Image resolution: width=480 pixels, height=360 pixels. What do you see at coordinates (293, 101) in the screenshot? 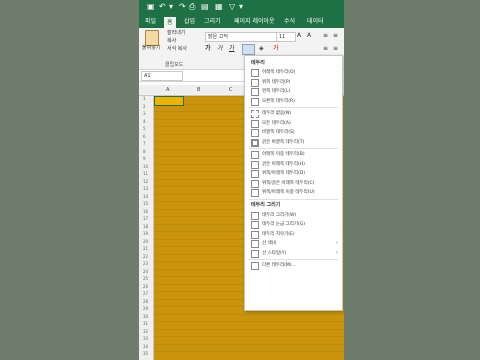
I see `menu-item-border: 오른쪽 테두리(R)` at bounding box center [293, 101].